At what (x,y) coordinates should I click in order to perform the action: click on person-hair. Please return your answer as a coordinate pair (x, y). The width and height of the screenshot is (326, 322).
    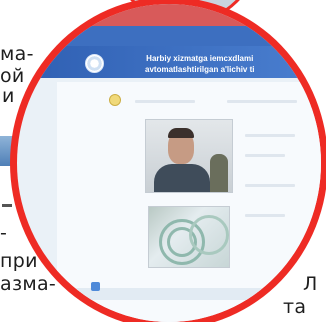
    Looking at the image, I should click on (181, 133).